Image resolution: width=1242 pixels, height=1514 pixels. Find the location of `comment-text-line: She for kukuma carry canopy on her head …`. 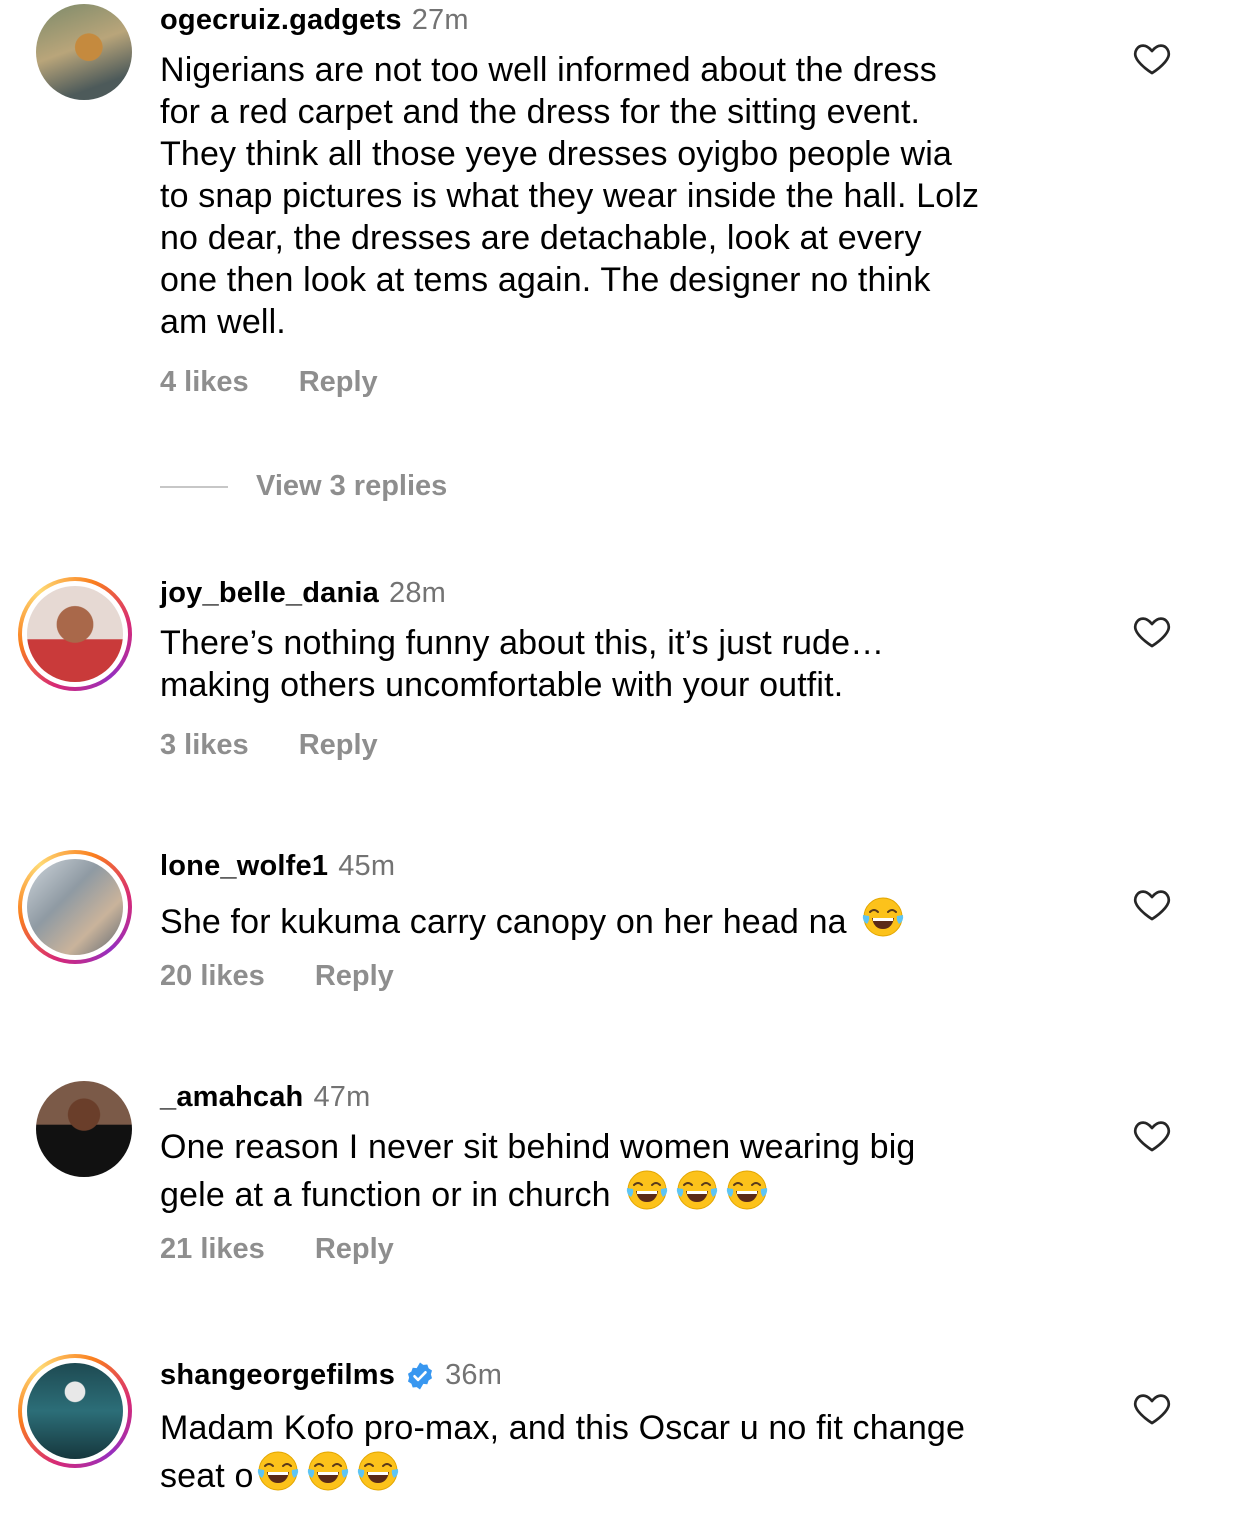

comment-text-line: She for kukuma carry canopy on her head … is located at coordinates (625, 919).